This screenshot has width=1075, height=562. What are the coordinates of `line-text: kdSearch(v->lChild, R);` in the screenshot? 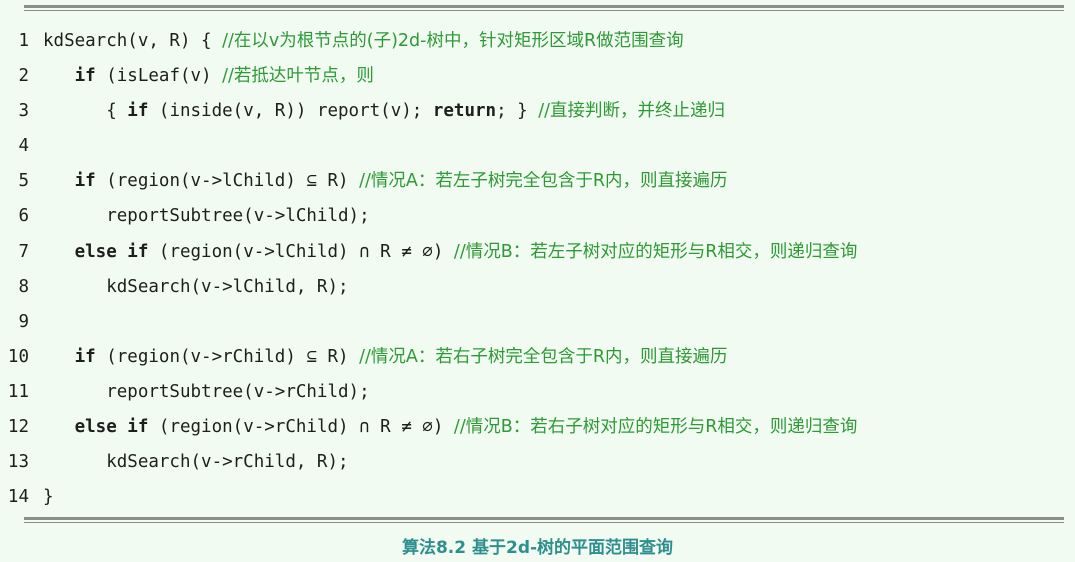 It's located at (196, 287).